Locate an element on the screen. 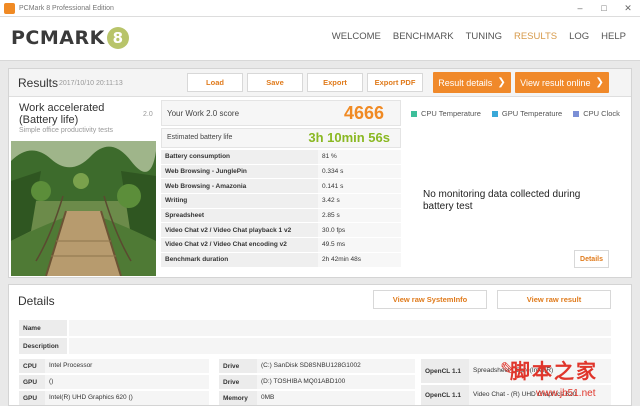 The height and width of the screenshot is (406, 640). app-icon is located at coordinates (9, 8).